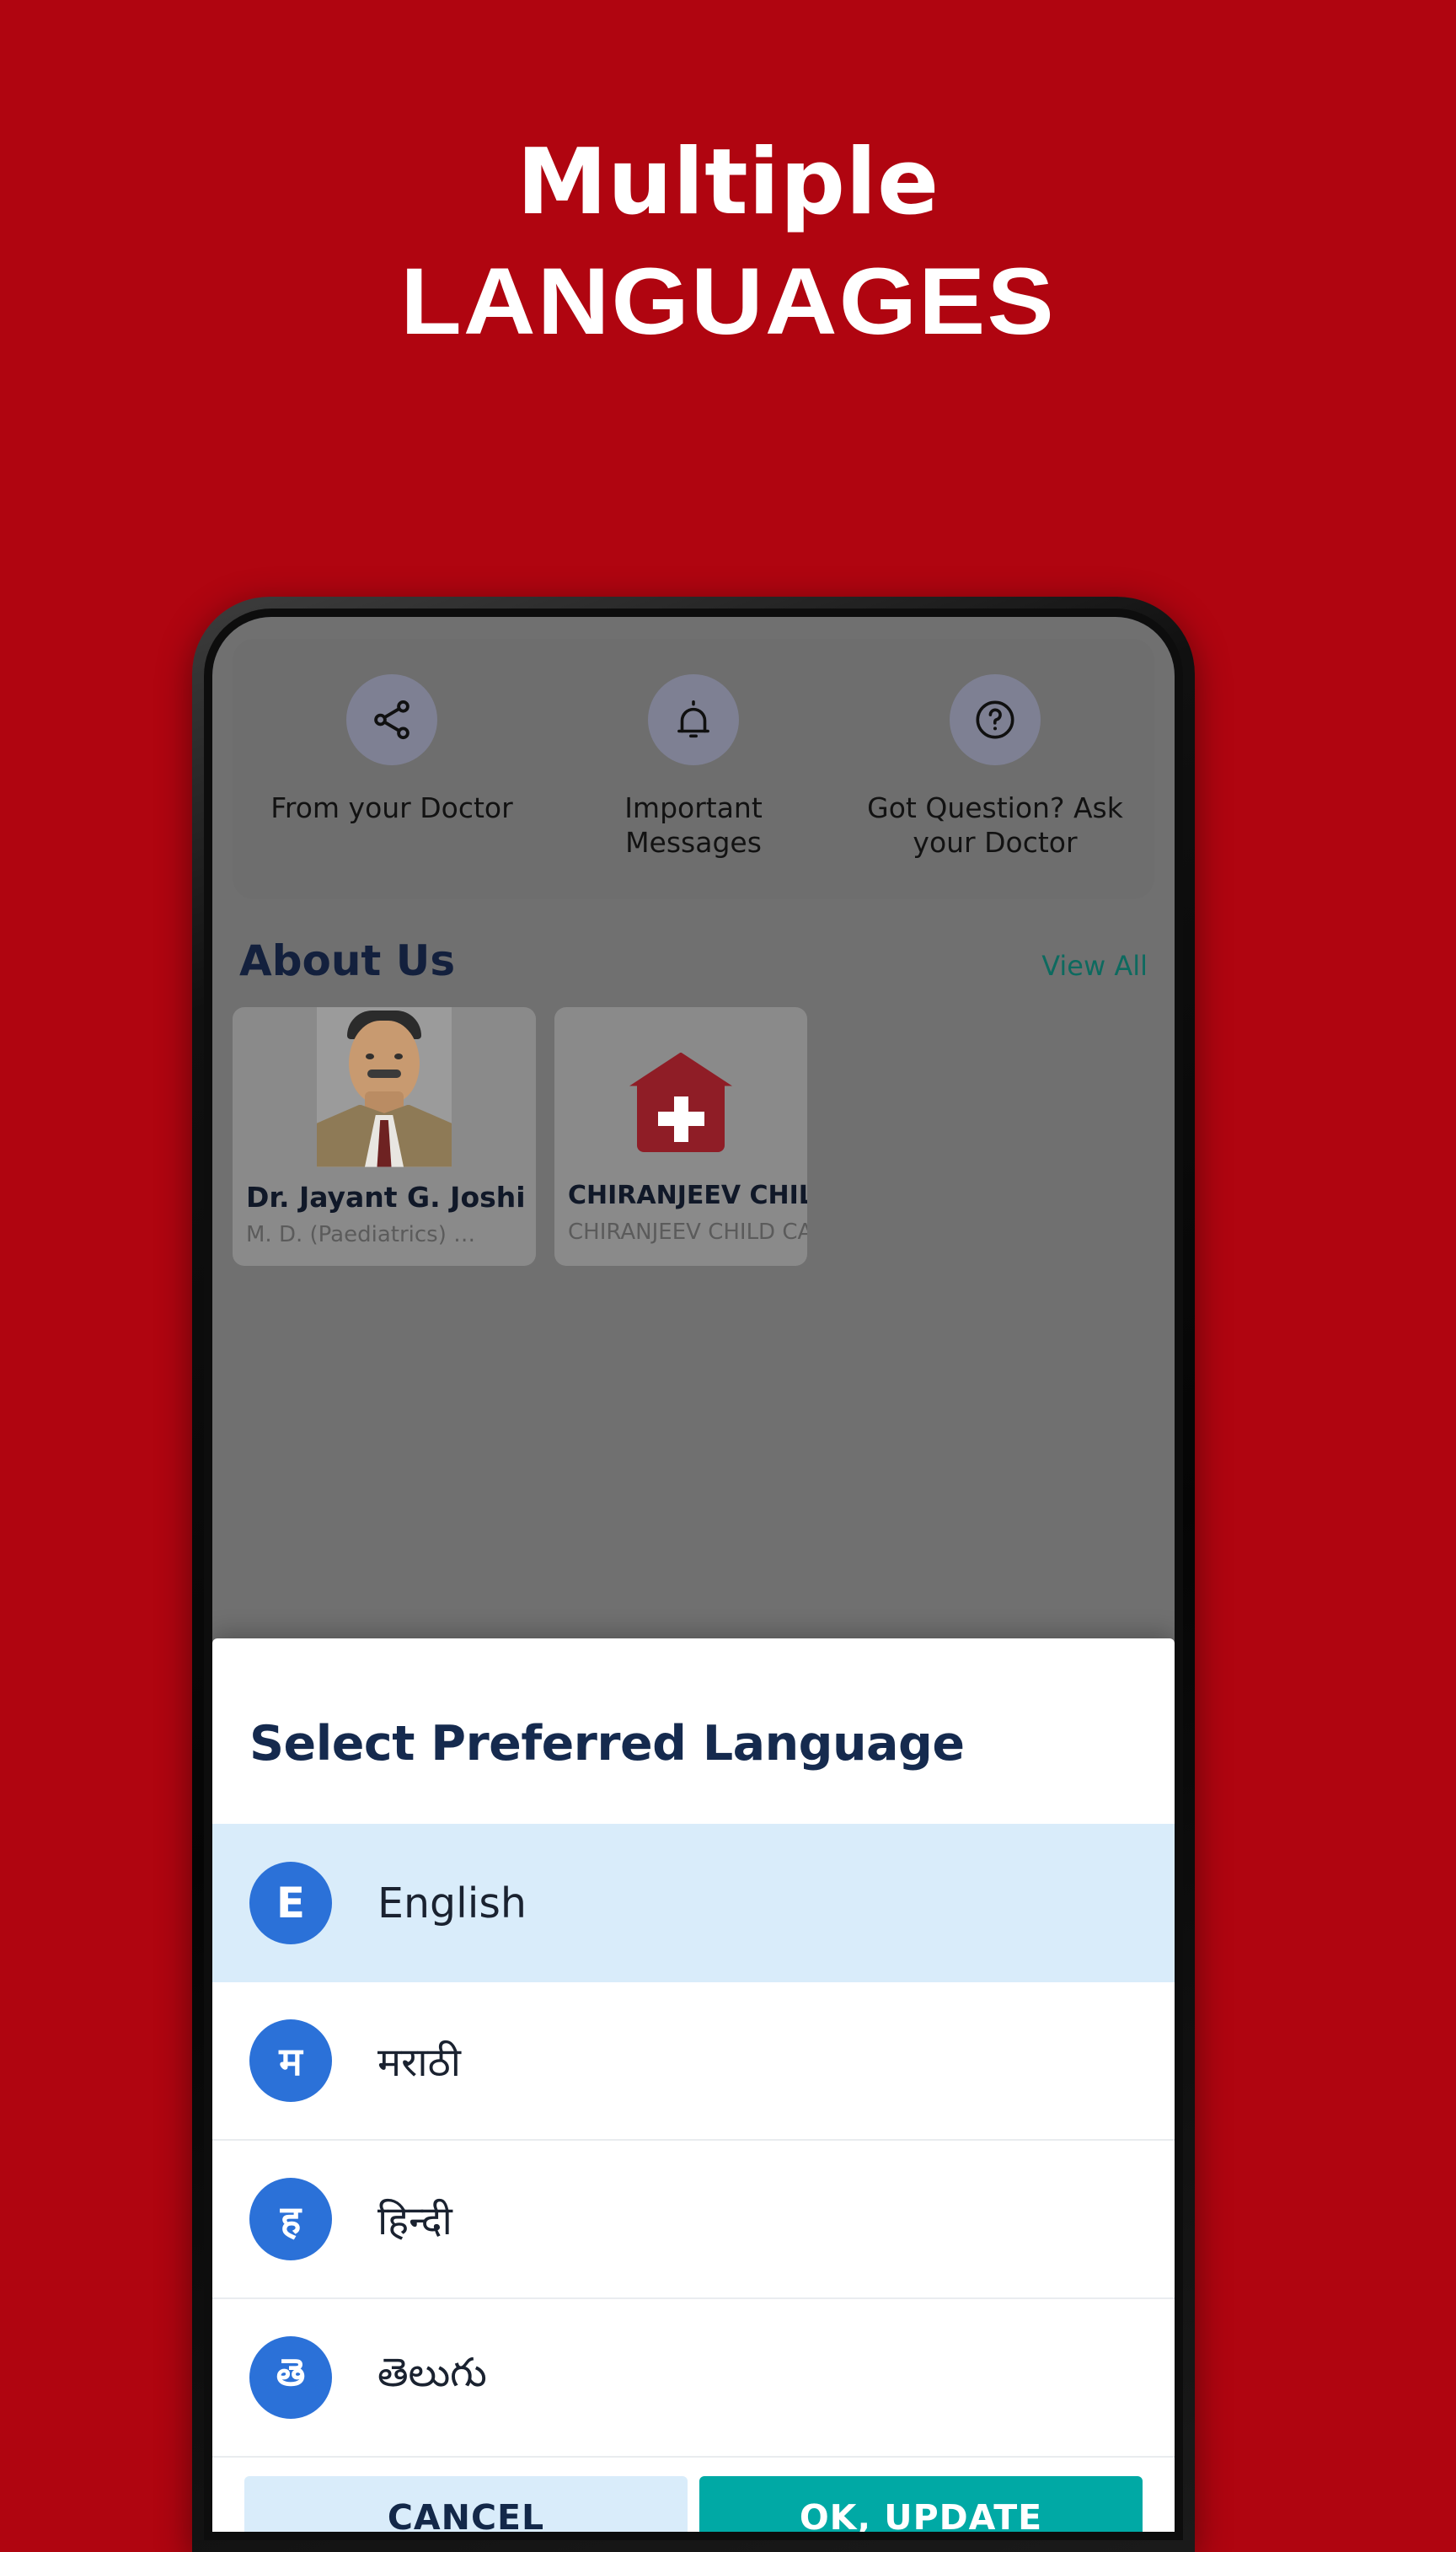 The image size is (1456, 2552). What do you see at coordinates (921, 2504) in the screenshot?
I see `ok-update-button: OK, UPDATE` at bounding box center [921, 2504].